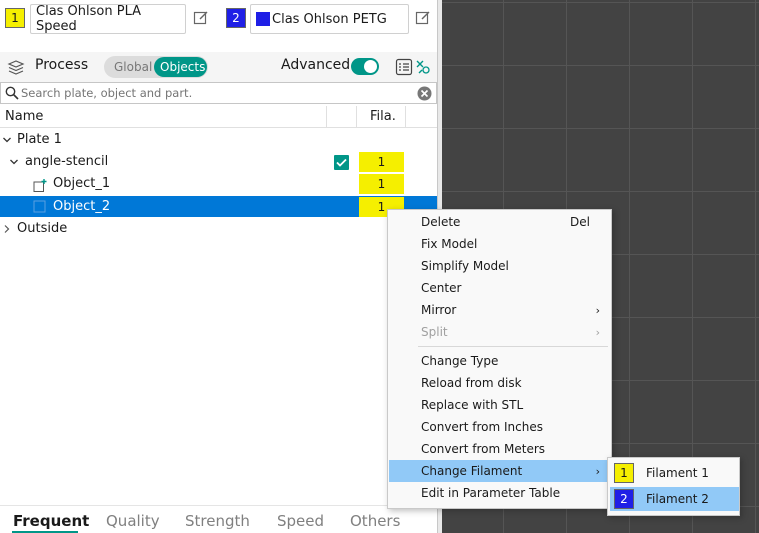 The image size is (759, 533). What do you see at coordinates (39, 139) in the screenshot?
I see `tree-row-label: Plate 1` at bounding box center [39, 139].